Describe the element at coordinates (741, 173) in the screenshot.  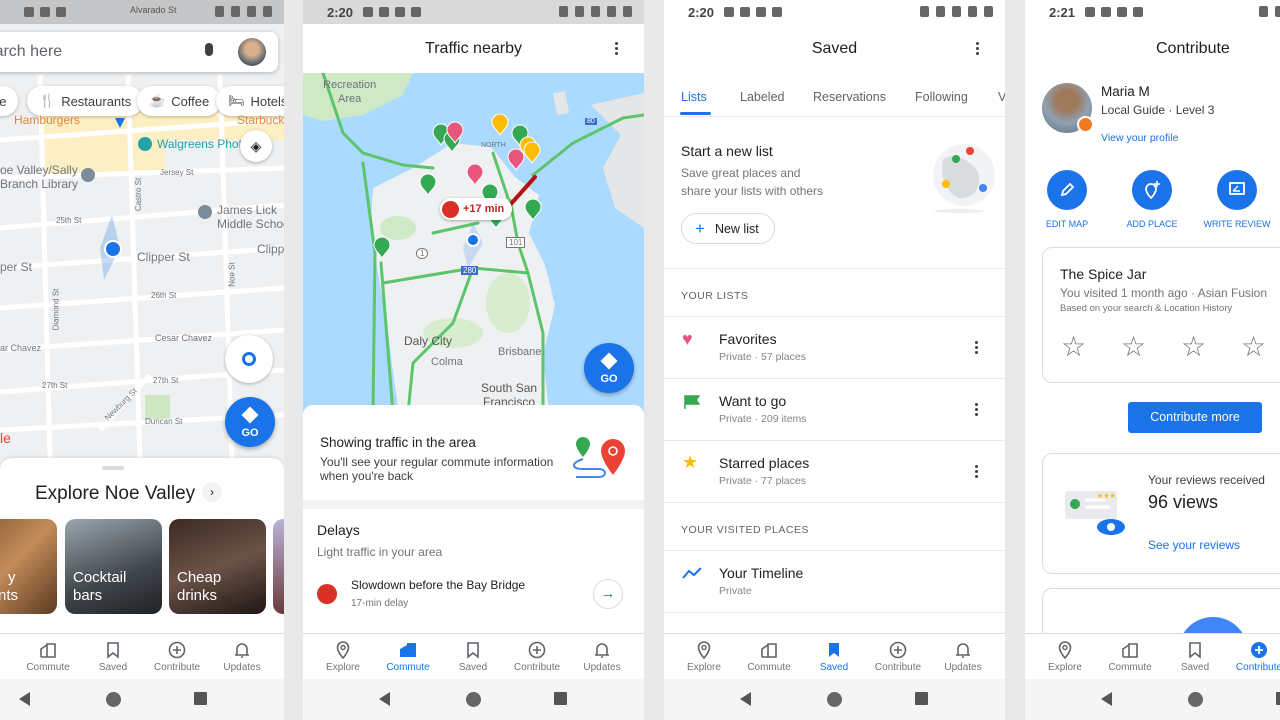
I see `new-list-text: Save great places and` at that location.